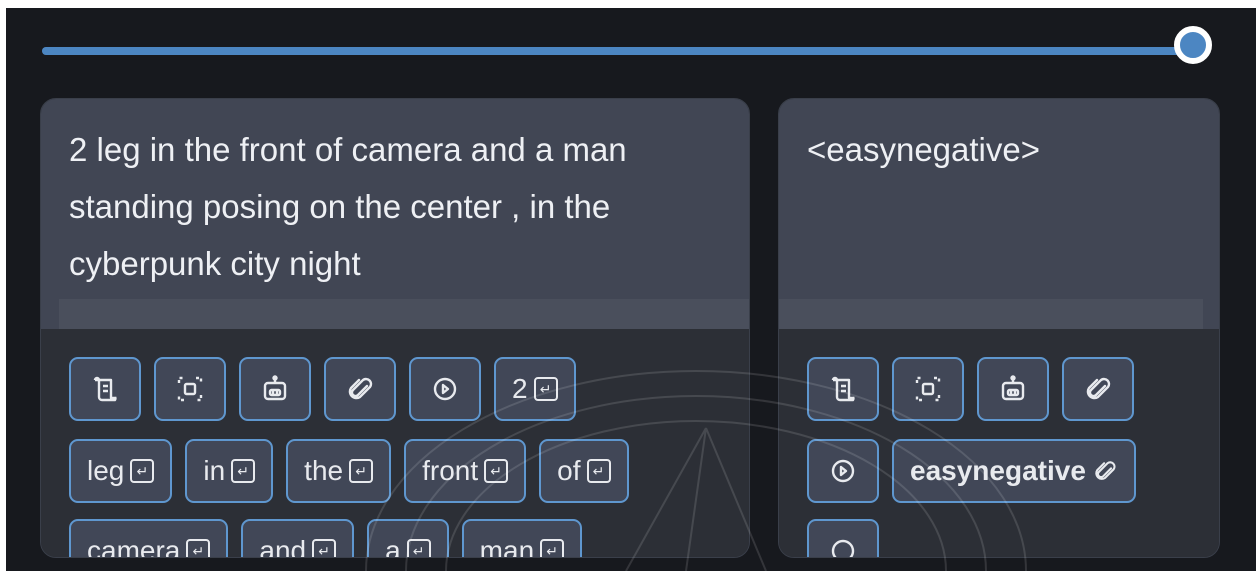 Image resolution: width=1259 pixels, height=571 pixels. I want to click on token-chip: the ↵, so click(339, 471).